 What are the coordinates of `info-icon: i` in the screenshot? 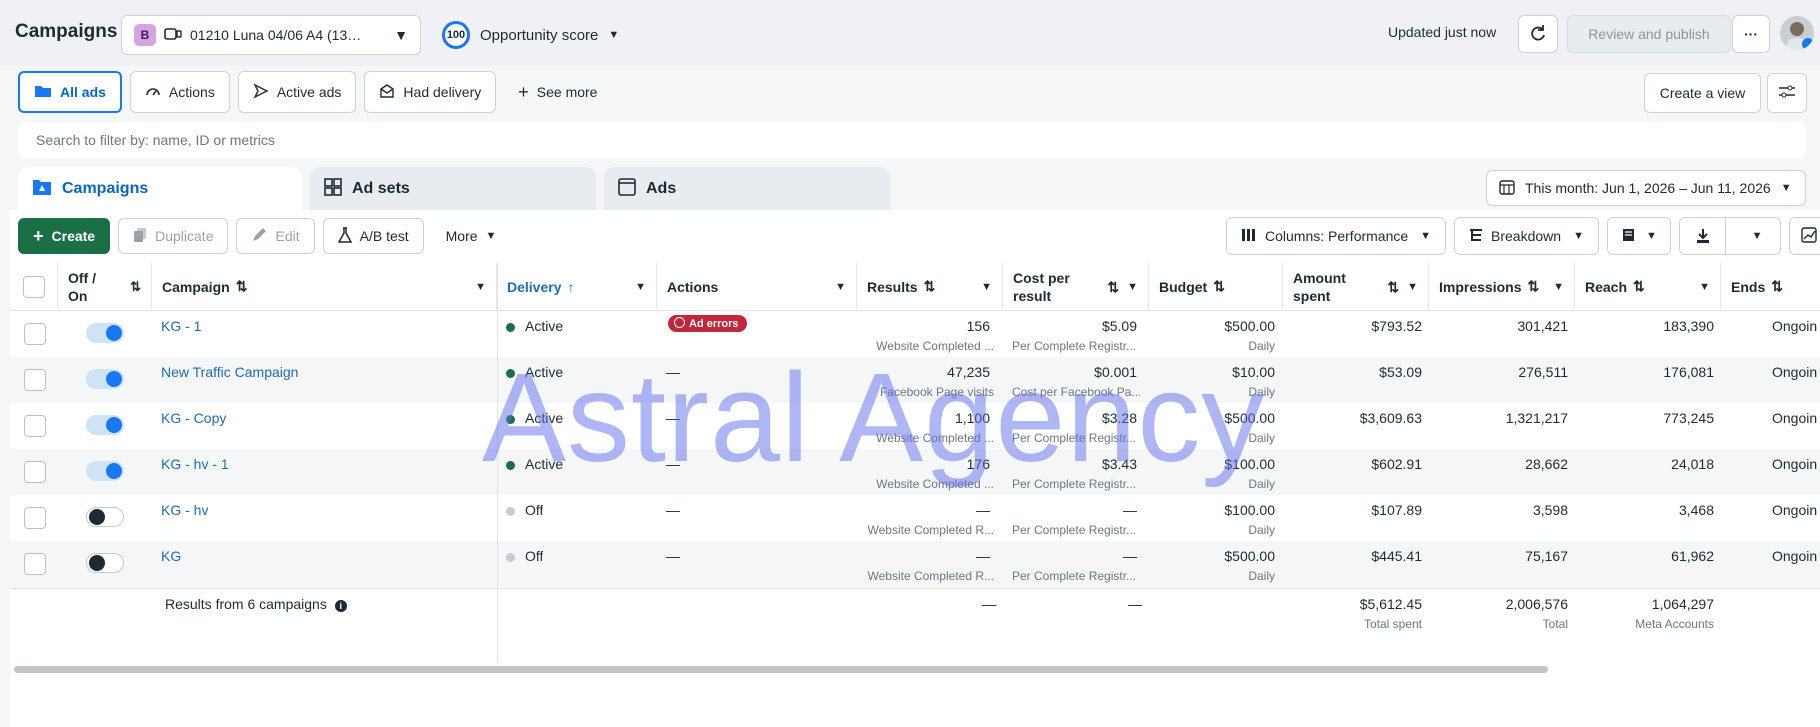 It's located at (340, 606).